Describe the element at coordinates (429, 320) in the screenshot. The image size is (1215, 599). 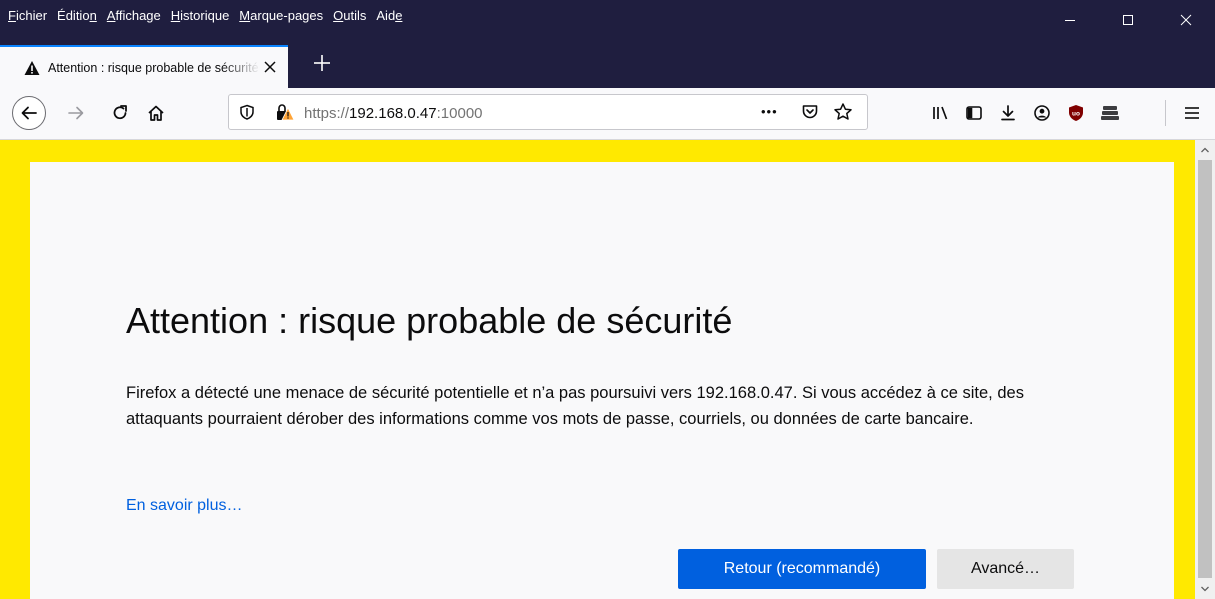
I see `page-title: Attention : risque probable de sécurité` at that location.